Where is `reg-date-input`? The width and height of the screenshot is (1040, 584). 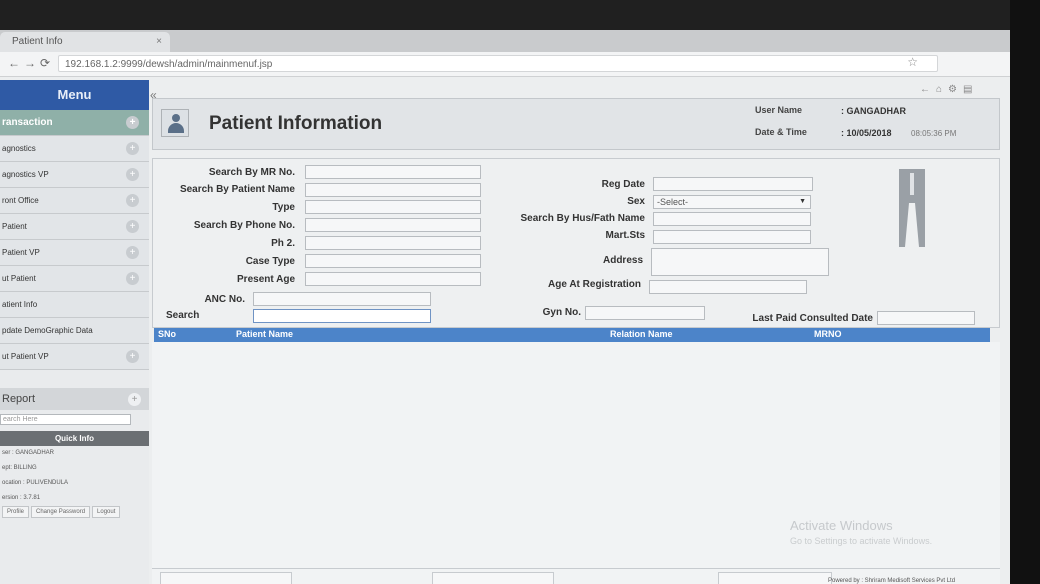 reg-date-input is located at coordinates (733, 184).